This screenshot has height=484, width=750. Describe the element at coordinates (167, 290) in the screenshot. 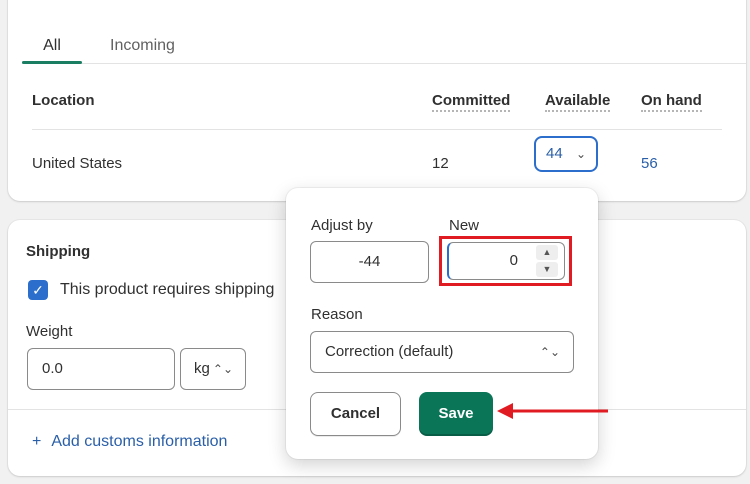

I see `requires-shipping-label: This product requires shipping` at that location.